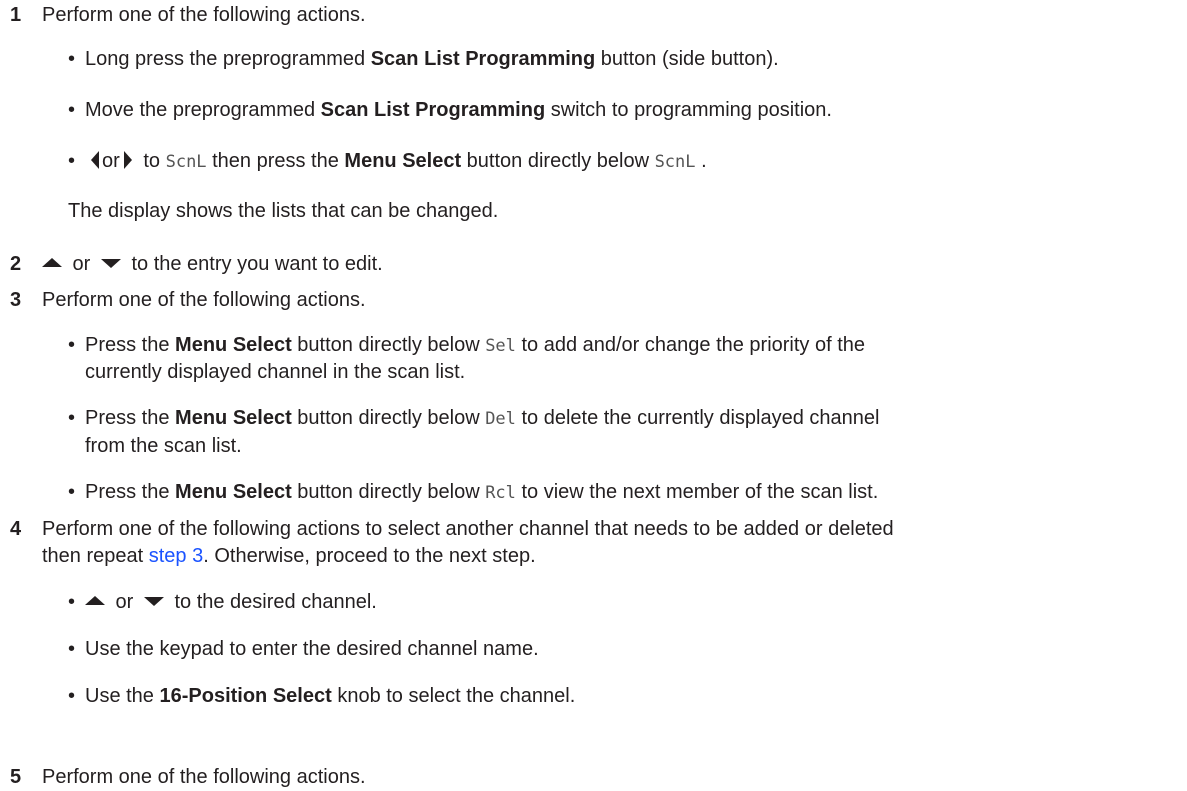 Image resolution: width=1187 pixels, height=791 pixels. Describe the element at coordinates (254, 264) in the screenshot. I see `step-text: to the entry you want to edit.` at that location.